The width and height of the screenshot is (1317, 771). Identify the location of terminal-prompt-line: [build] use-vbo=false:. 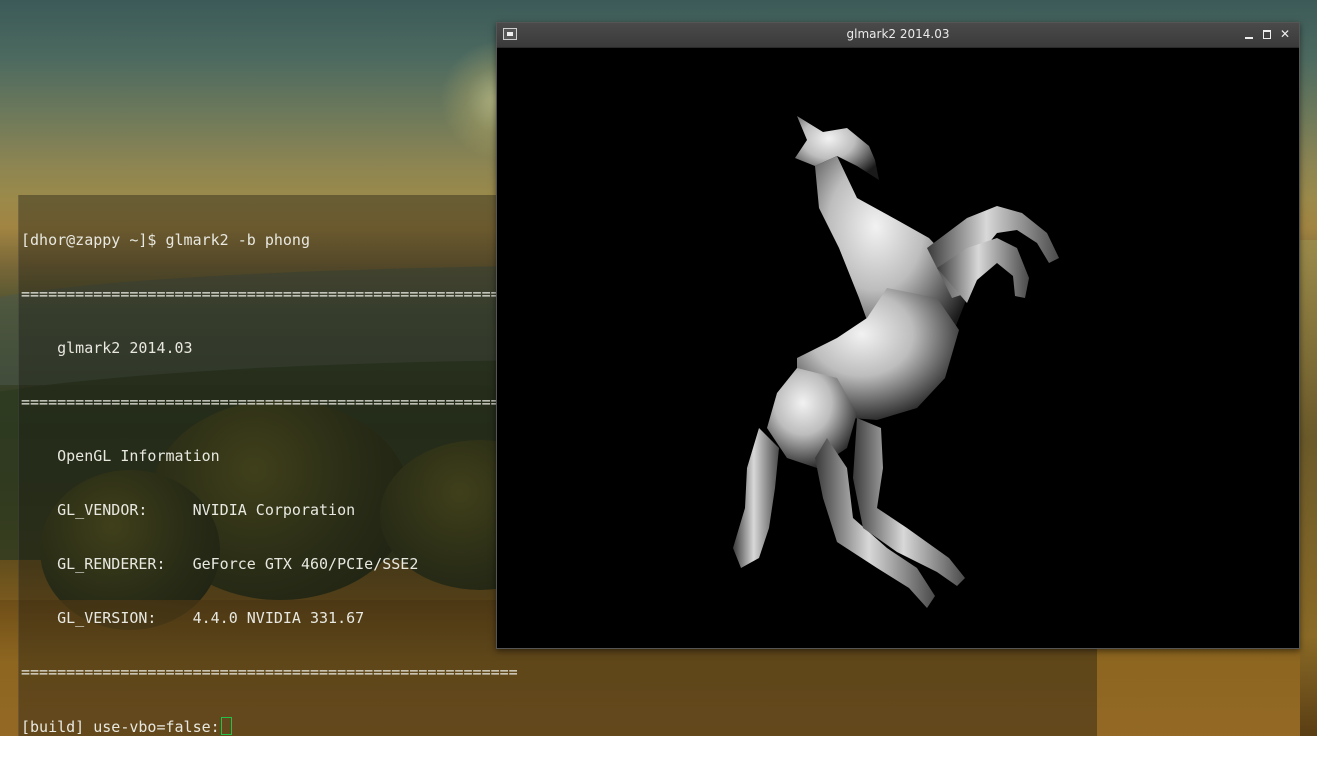
(269, 726).